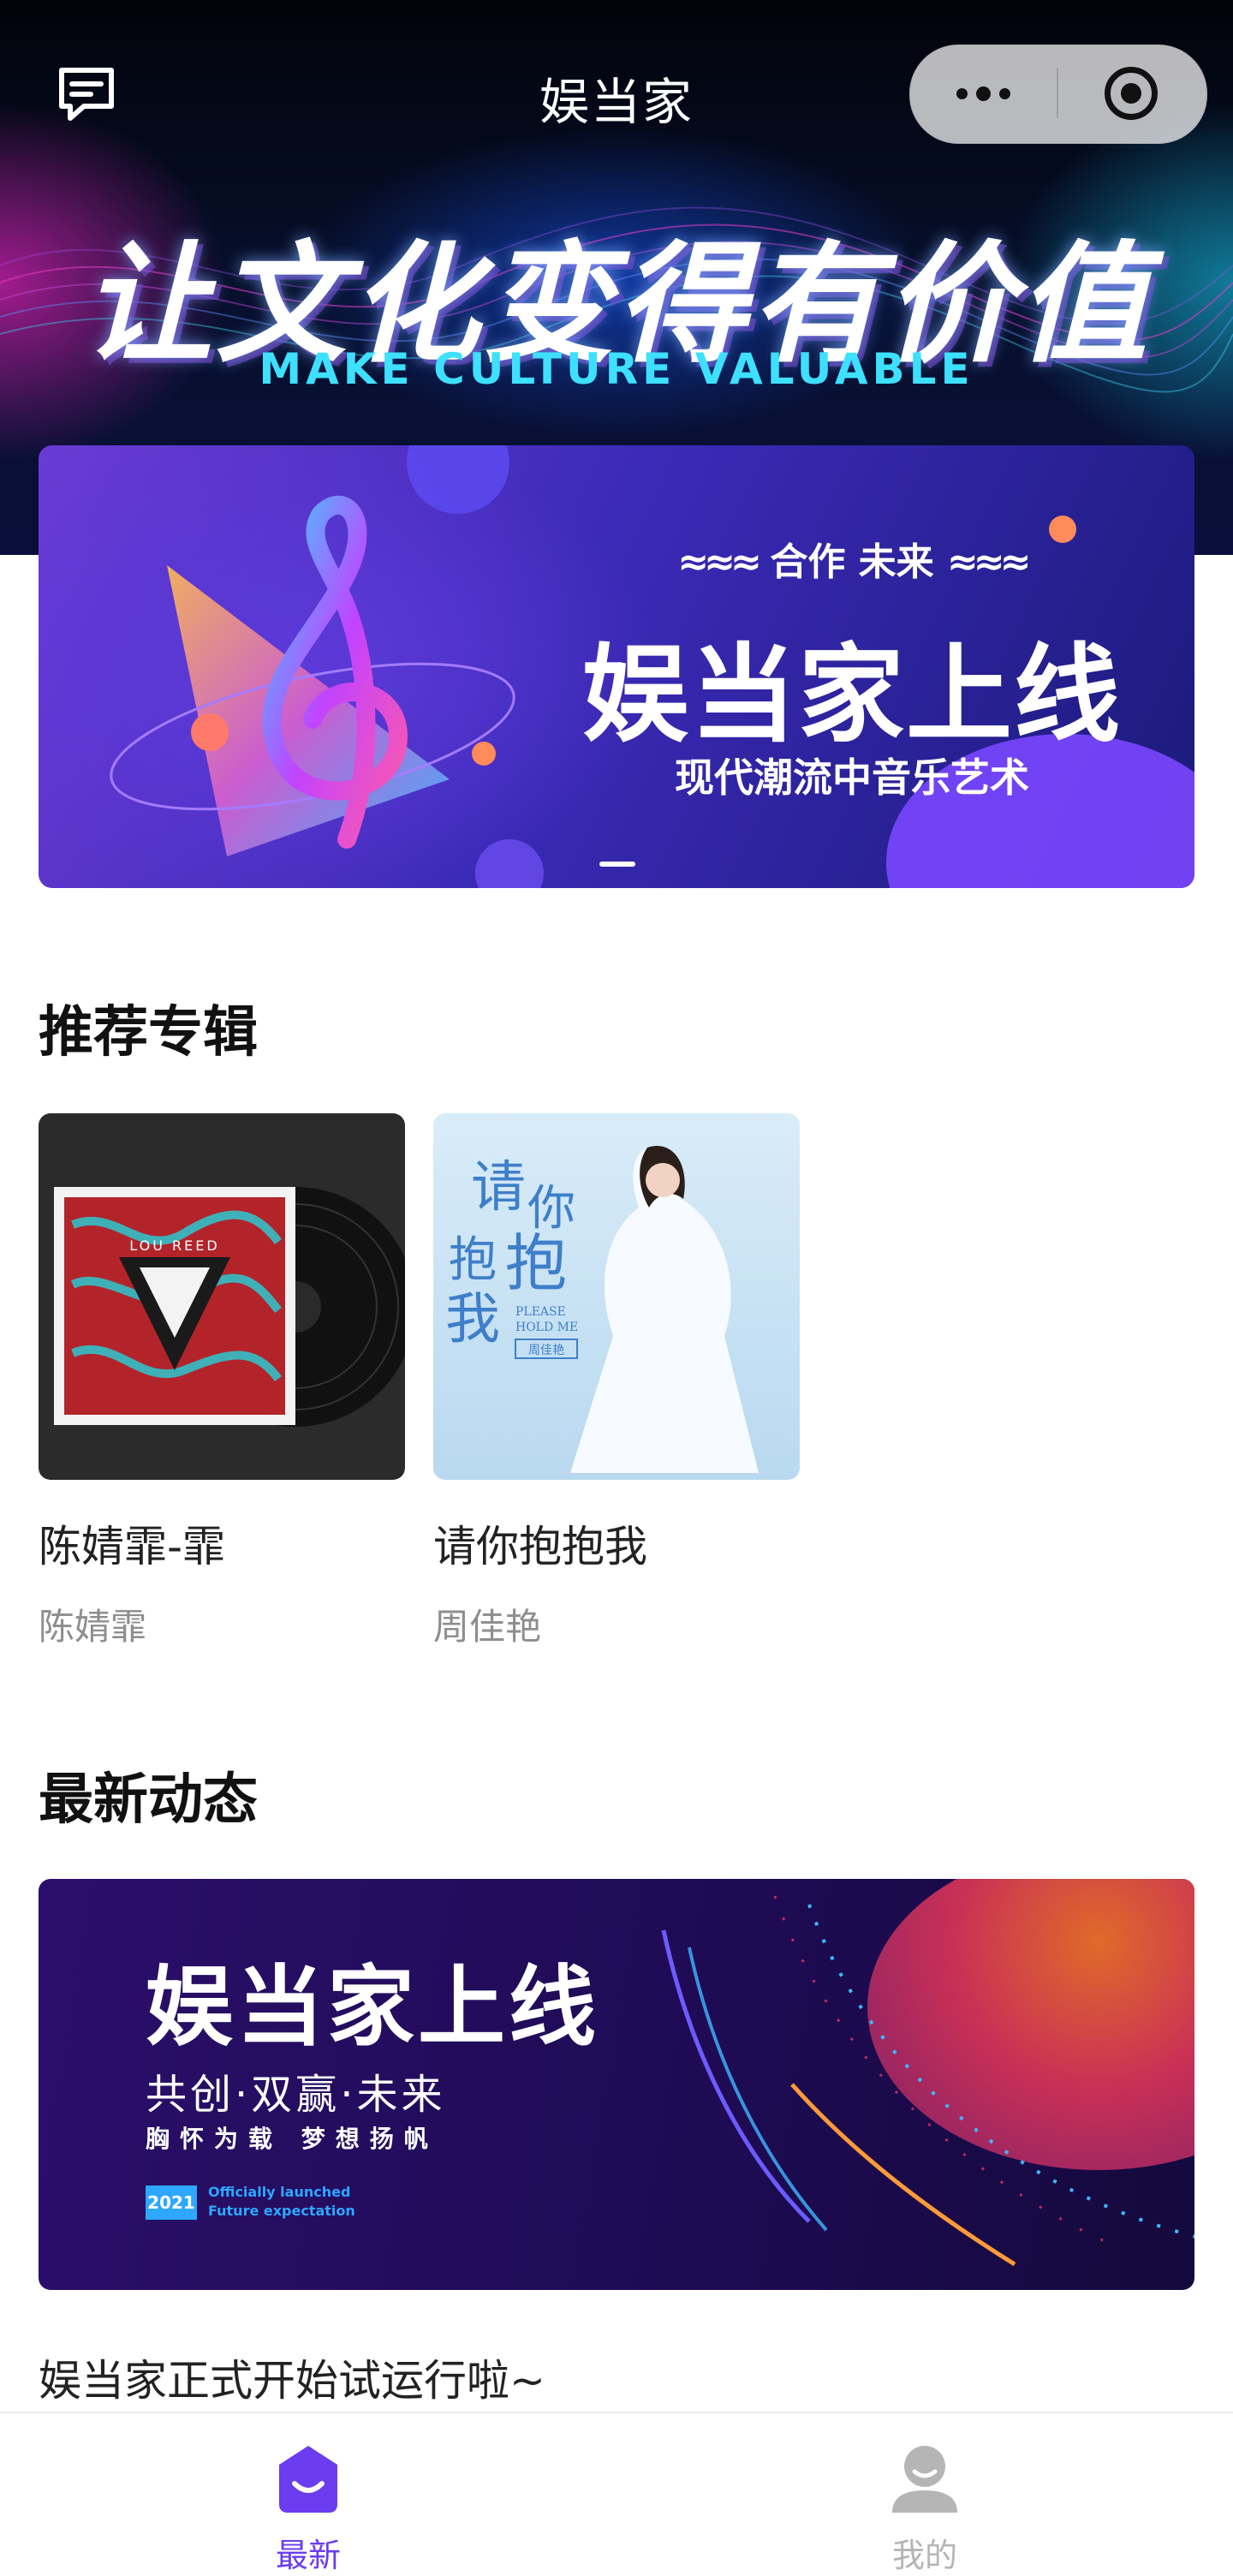  Describe the element at coordinates (540, 1547) in the screenshot. I see `album-name: 请你抱抱我` at that location.